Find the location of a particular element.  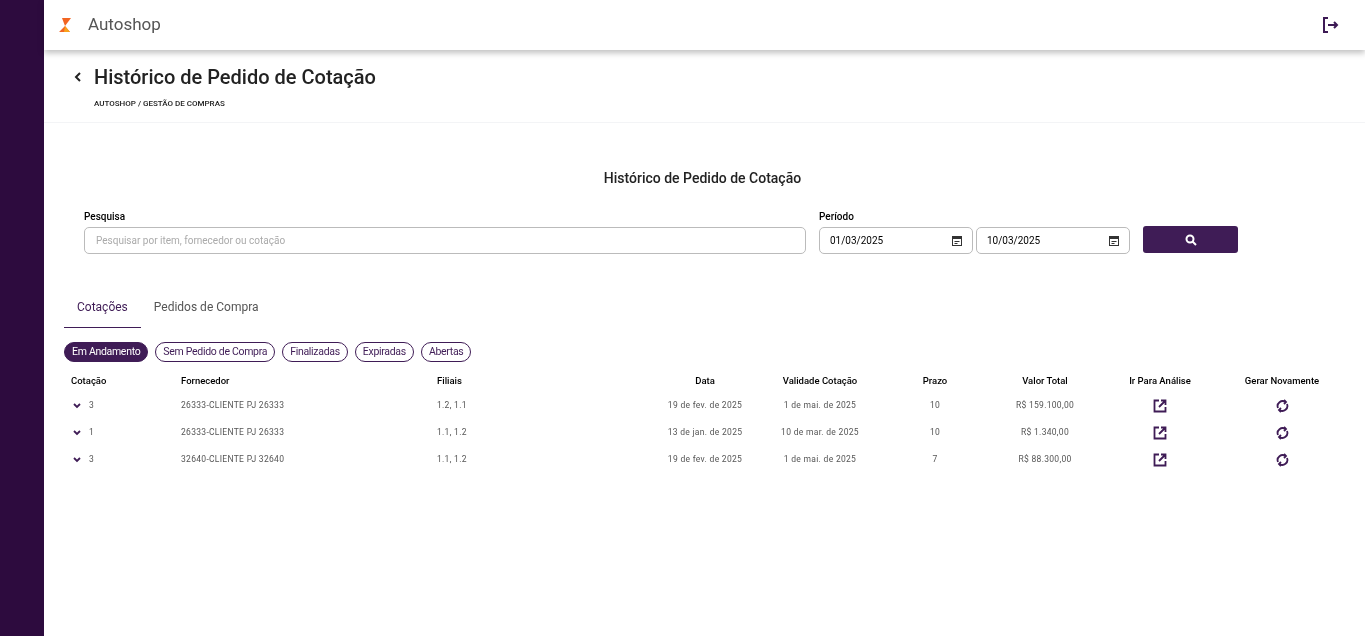

table-cell: R$ 159.100,00 is located at coordinates (1045, 405).